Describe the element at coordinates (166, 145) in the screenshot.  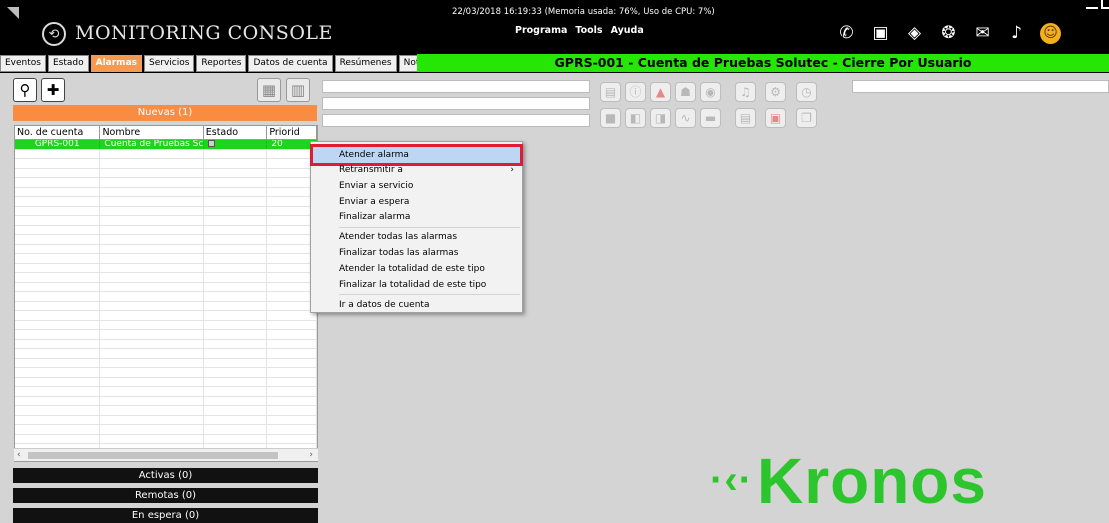
I see `table-row: GPRS-001 Cuenta de Pruebas Sc 20` at that location.